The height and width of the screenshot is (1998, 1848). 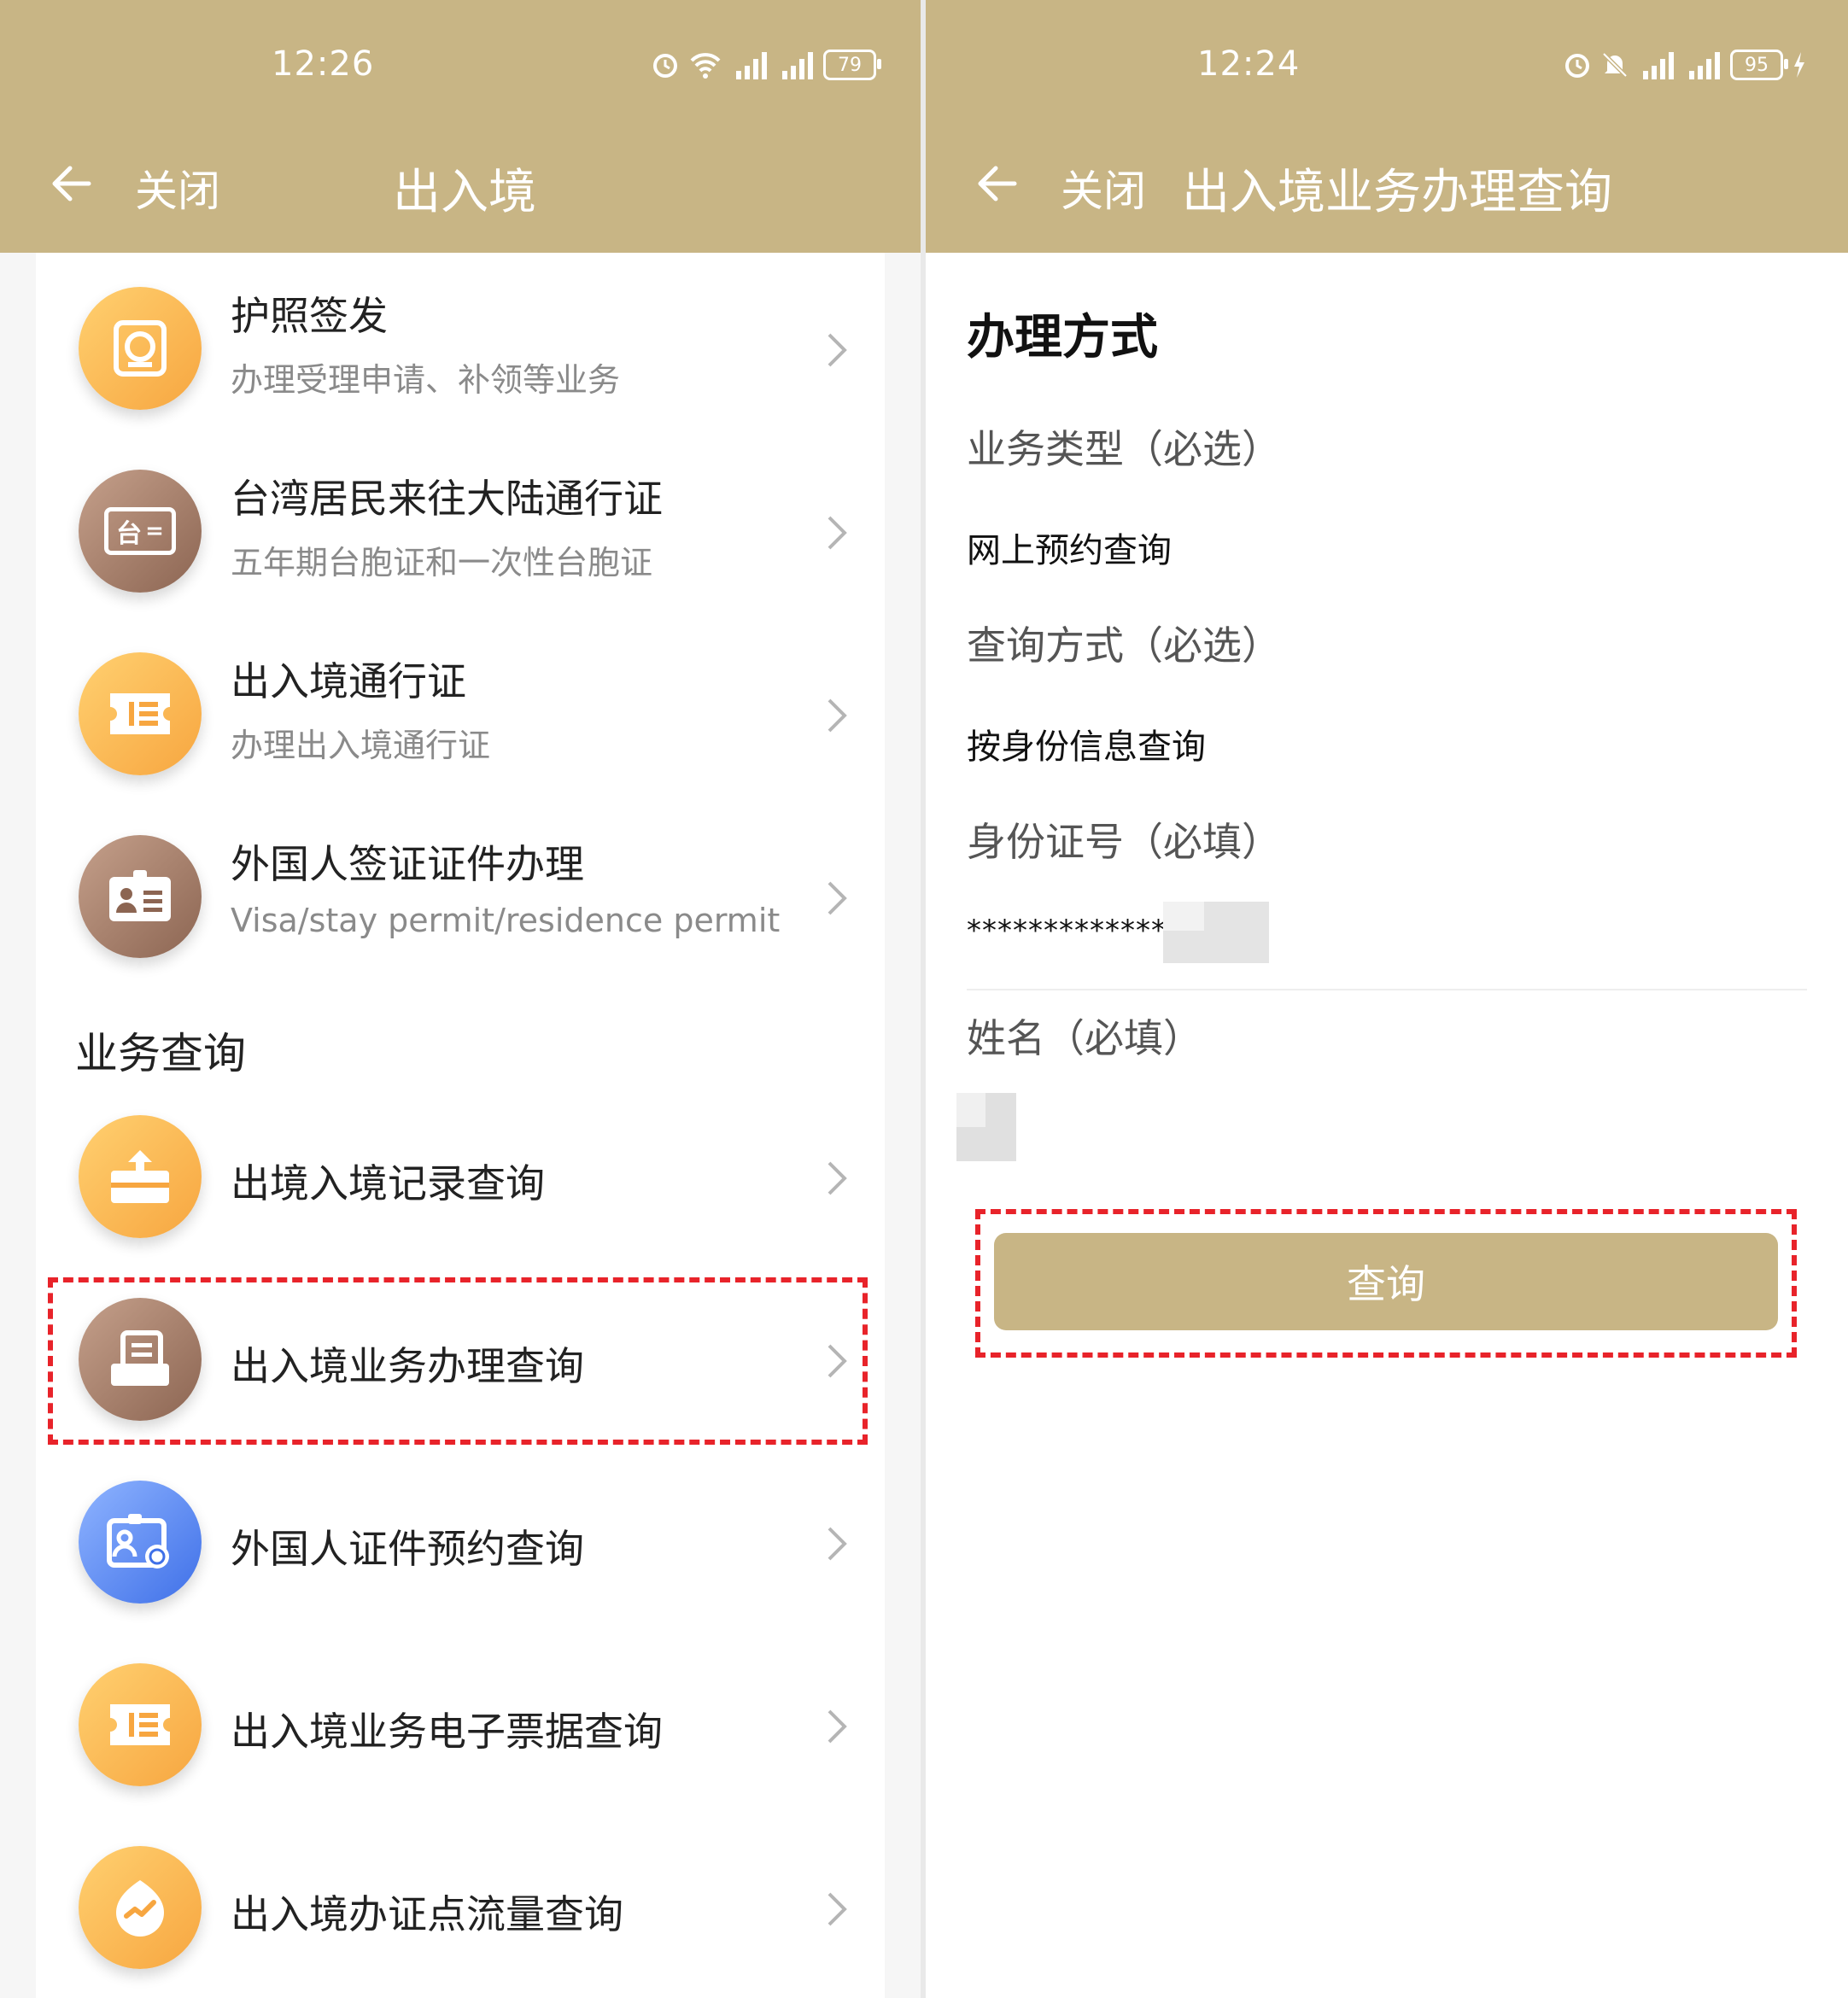 What do you see at coordinates (407, 1549) in the screenshot?
I see `item-title: 外国人证件预约查询` at bounding box center [407, 1549].